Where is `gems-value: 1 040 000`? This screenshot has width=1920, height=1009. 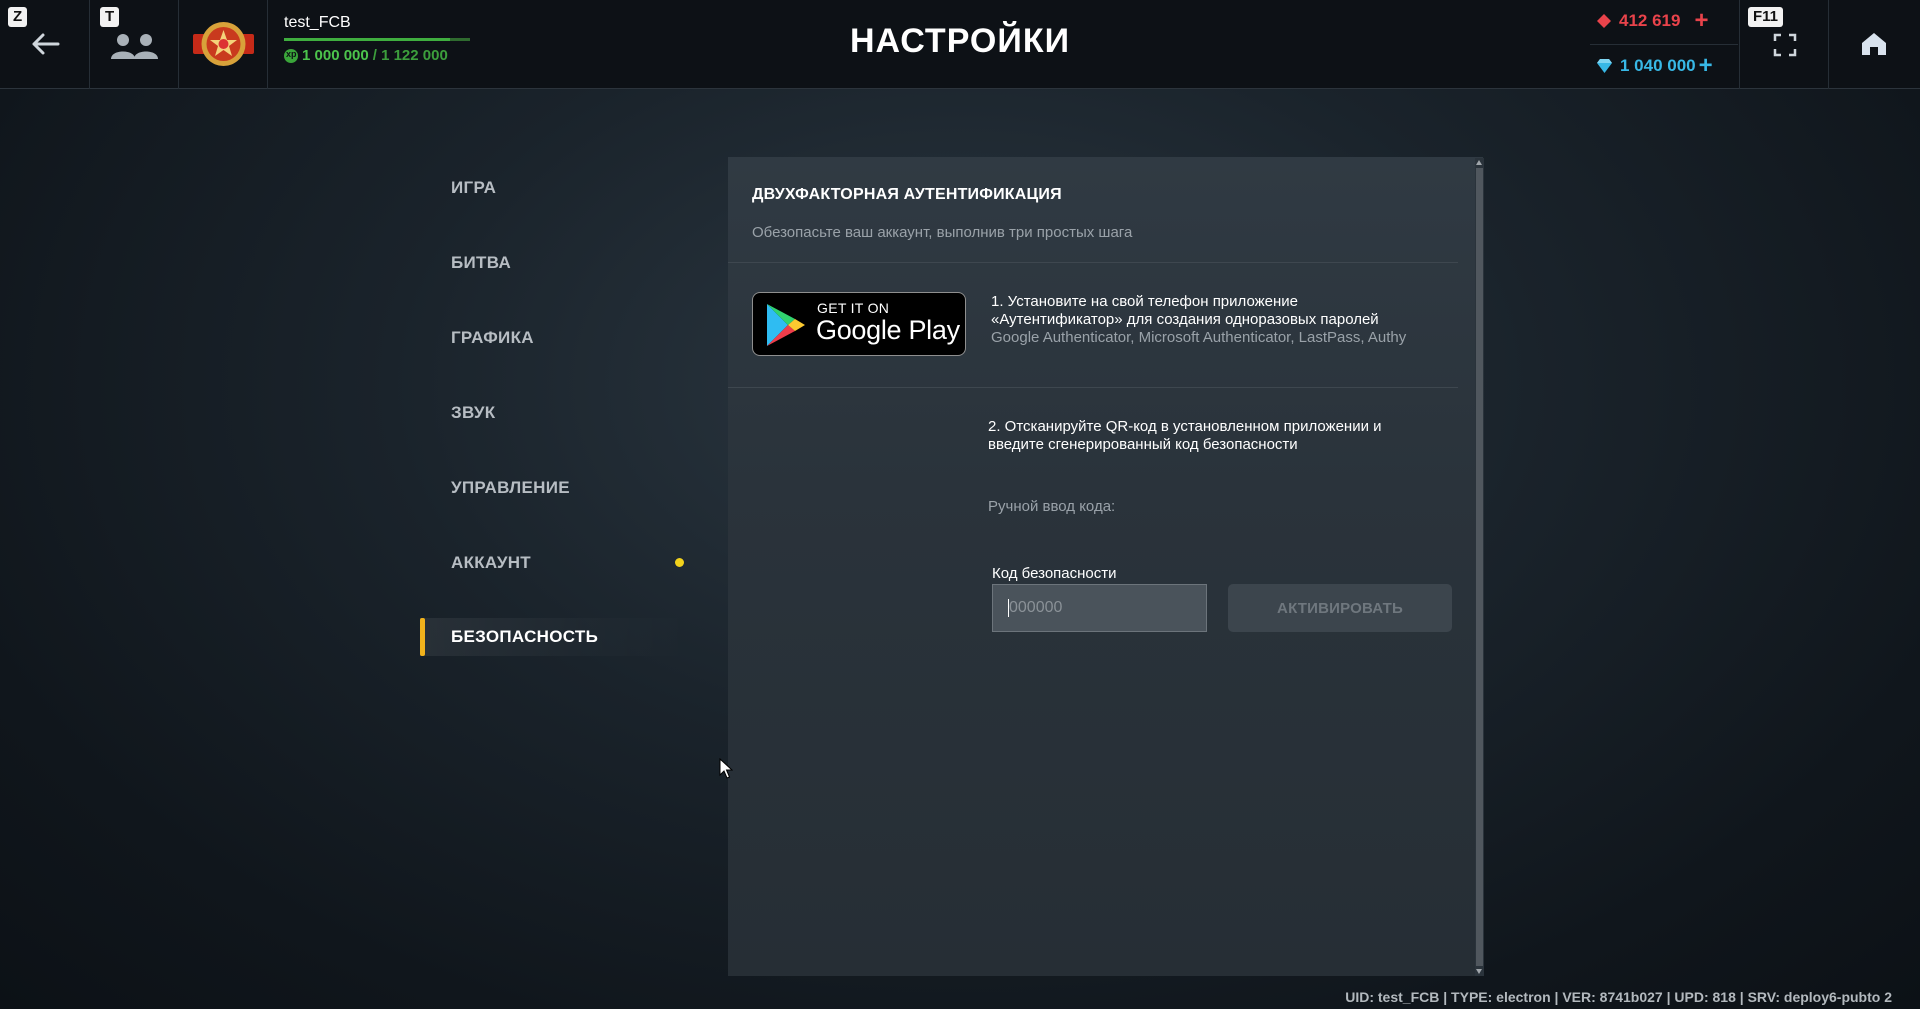 gems-value: 1 040 000 is located at coordinates (1658, 65).